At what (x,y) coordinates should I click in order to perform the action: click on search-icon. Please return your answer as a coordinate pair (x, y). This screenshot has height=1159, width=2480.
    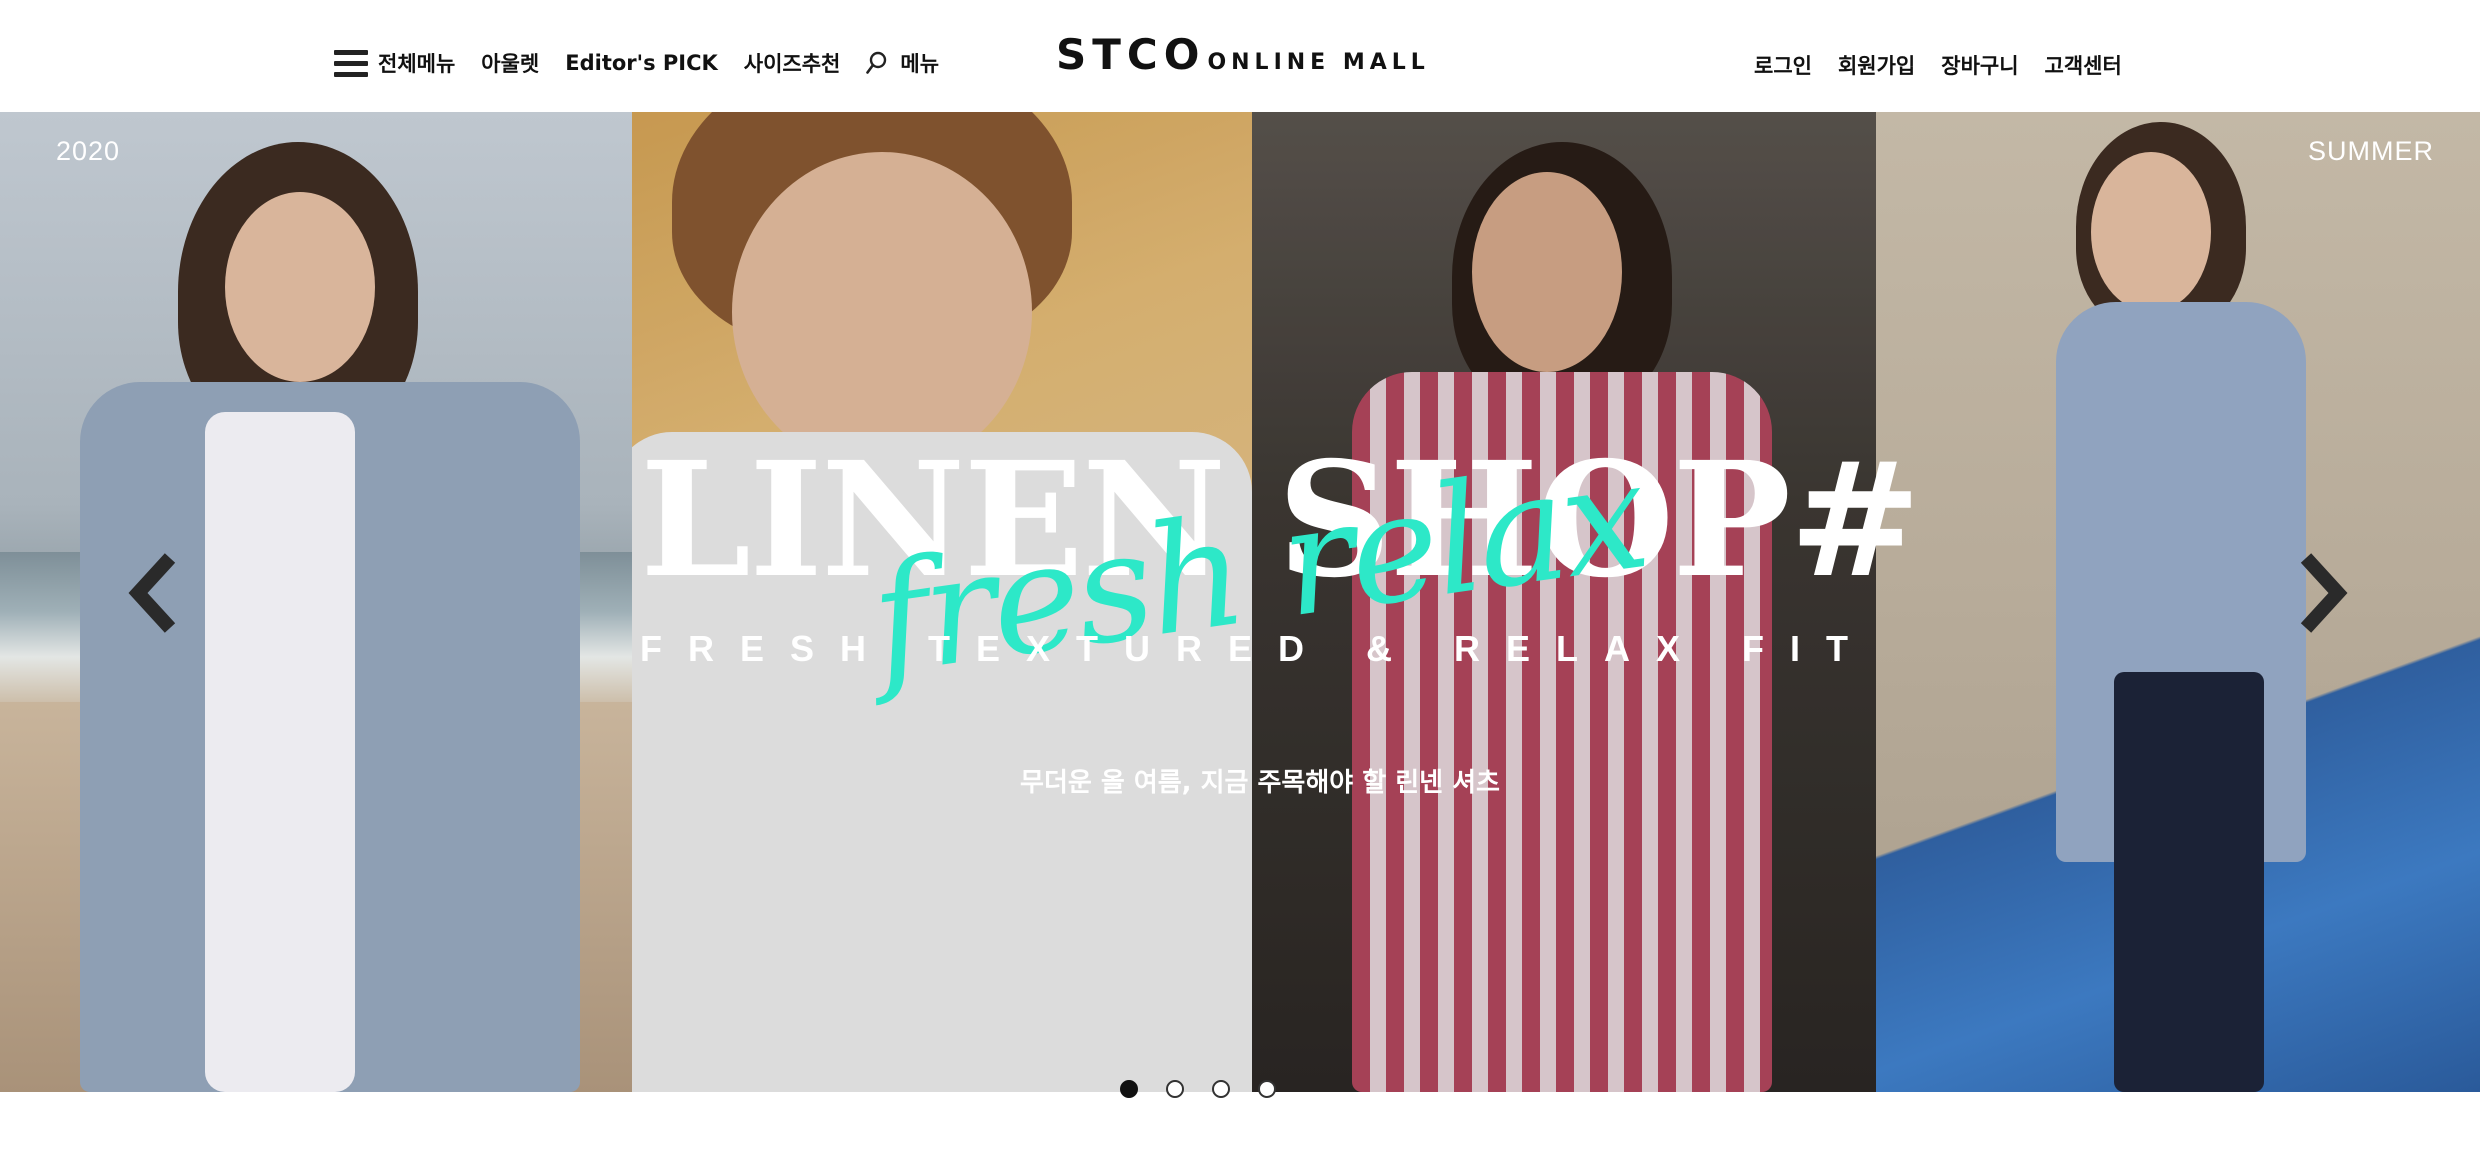
    Looking at the image, I should click on (876, 62).